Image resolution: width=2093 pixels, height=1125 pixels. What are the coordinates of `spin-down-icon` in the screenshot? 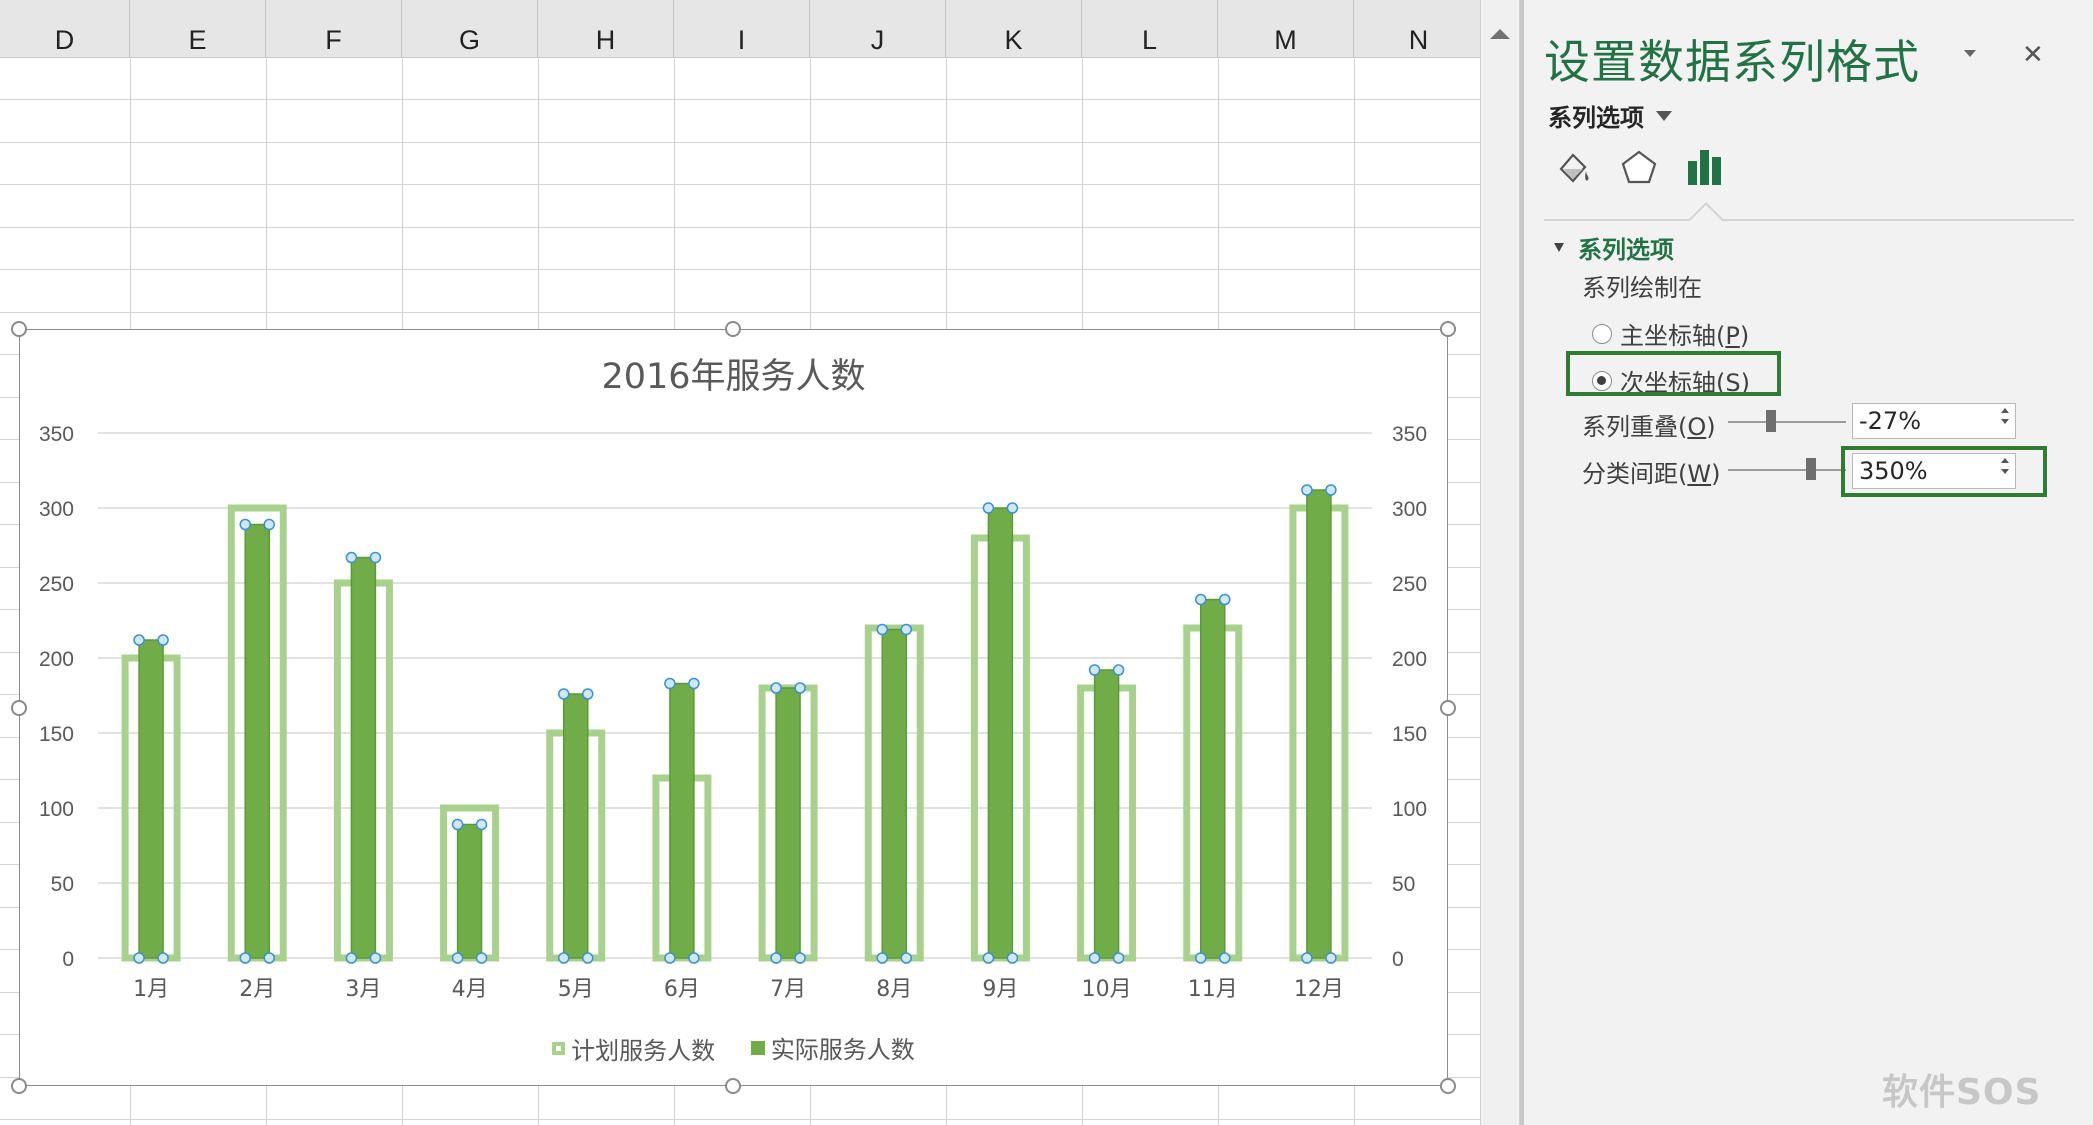 It's located at (2005, 421).